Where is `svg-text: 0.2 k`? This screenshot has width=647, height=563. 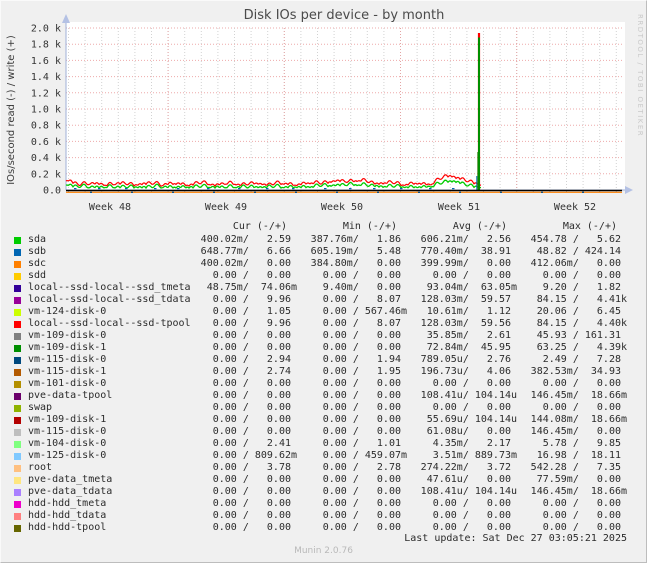 svg-text: 0.2 k is located at coordinates (46, 174).